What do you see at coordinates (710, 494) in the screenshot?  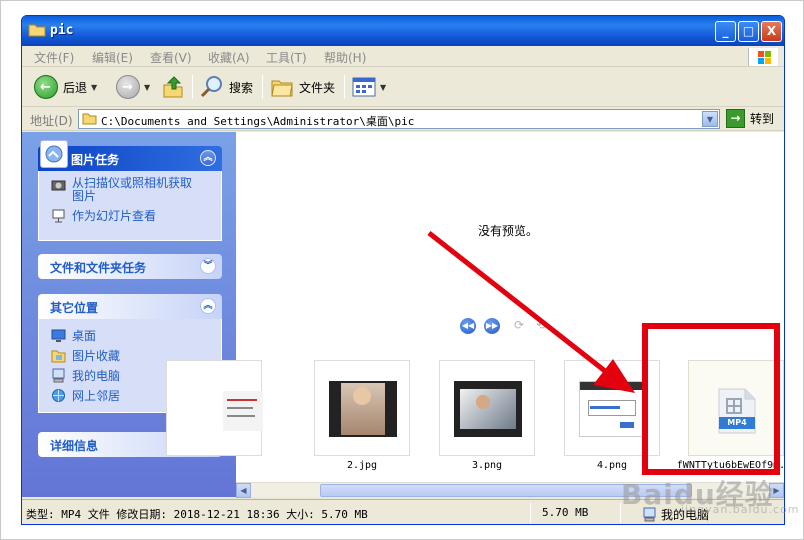 I see `baidu-watermark: Baidu经验 jingyan.baidu.com` at bounding box center [710, 494].